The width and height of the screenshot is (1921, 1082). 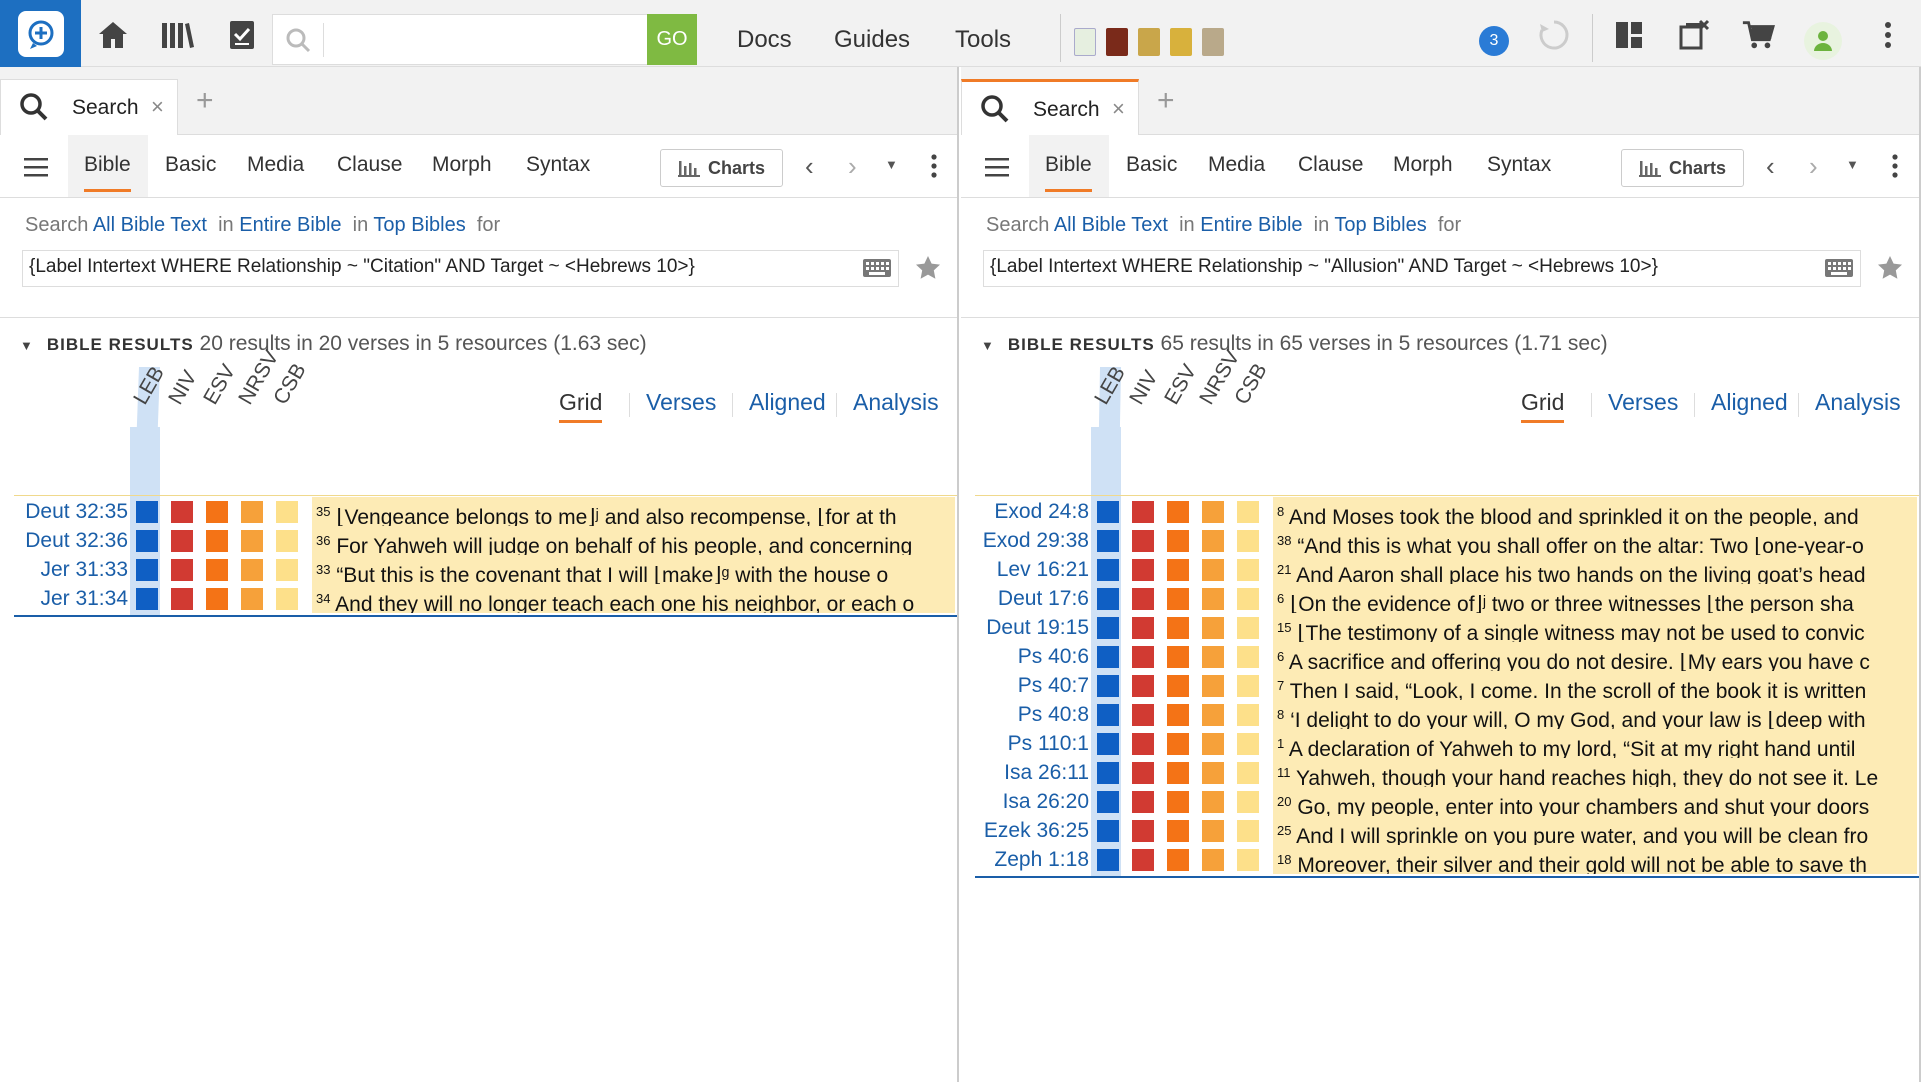 What do you see at coordinates (205, 101) in the screenshot?
I see `add-tab-icon: +` at bounding box center [205, 101].